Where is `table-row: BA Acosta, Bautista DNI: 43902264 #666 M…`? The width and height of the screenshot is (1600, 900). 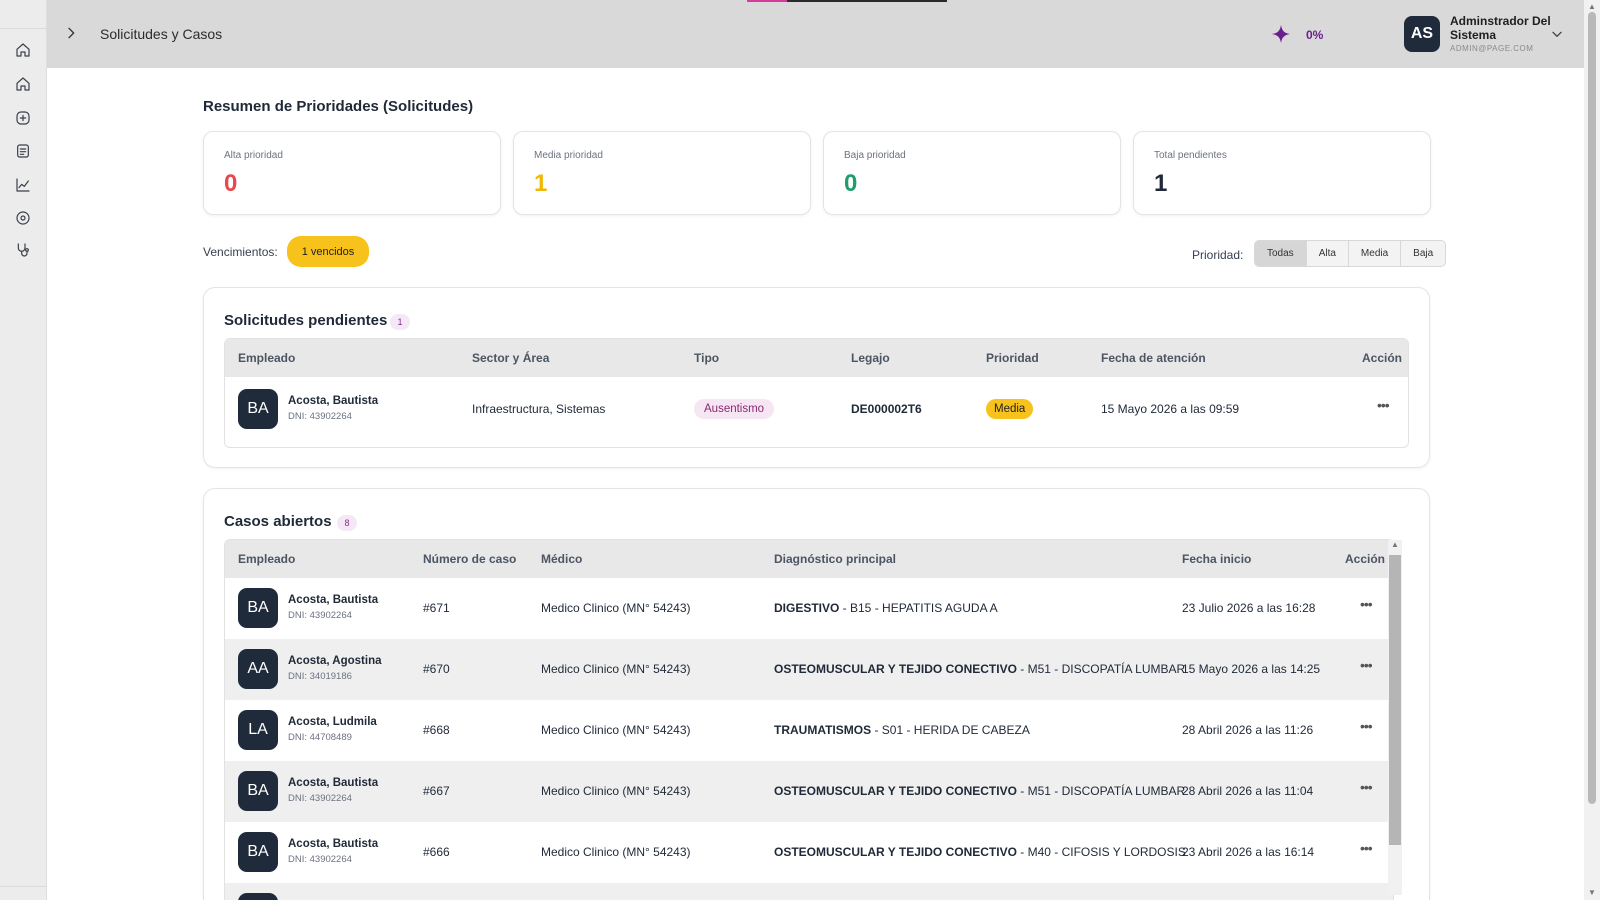
table-row: BA Acosta, Bautista DNI: 43902264 #666 M… is located at coordinates (809, 852).